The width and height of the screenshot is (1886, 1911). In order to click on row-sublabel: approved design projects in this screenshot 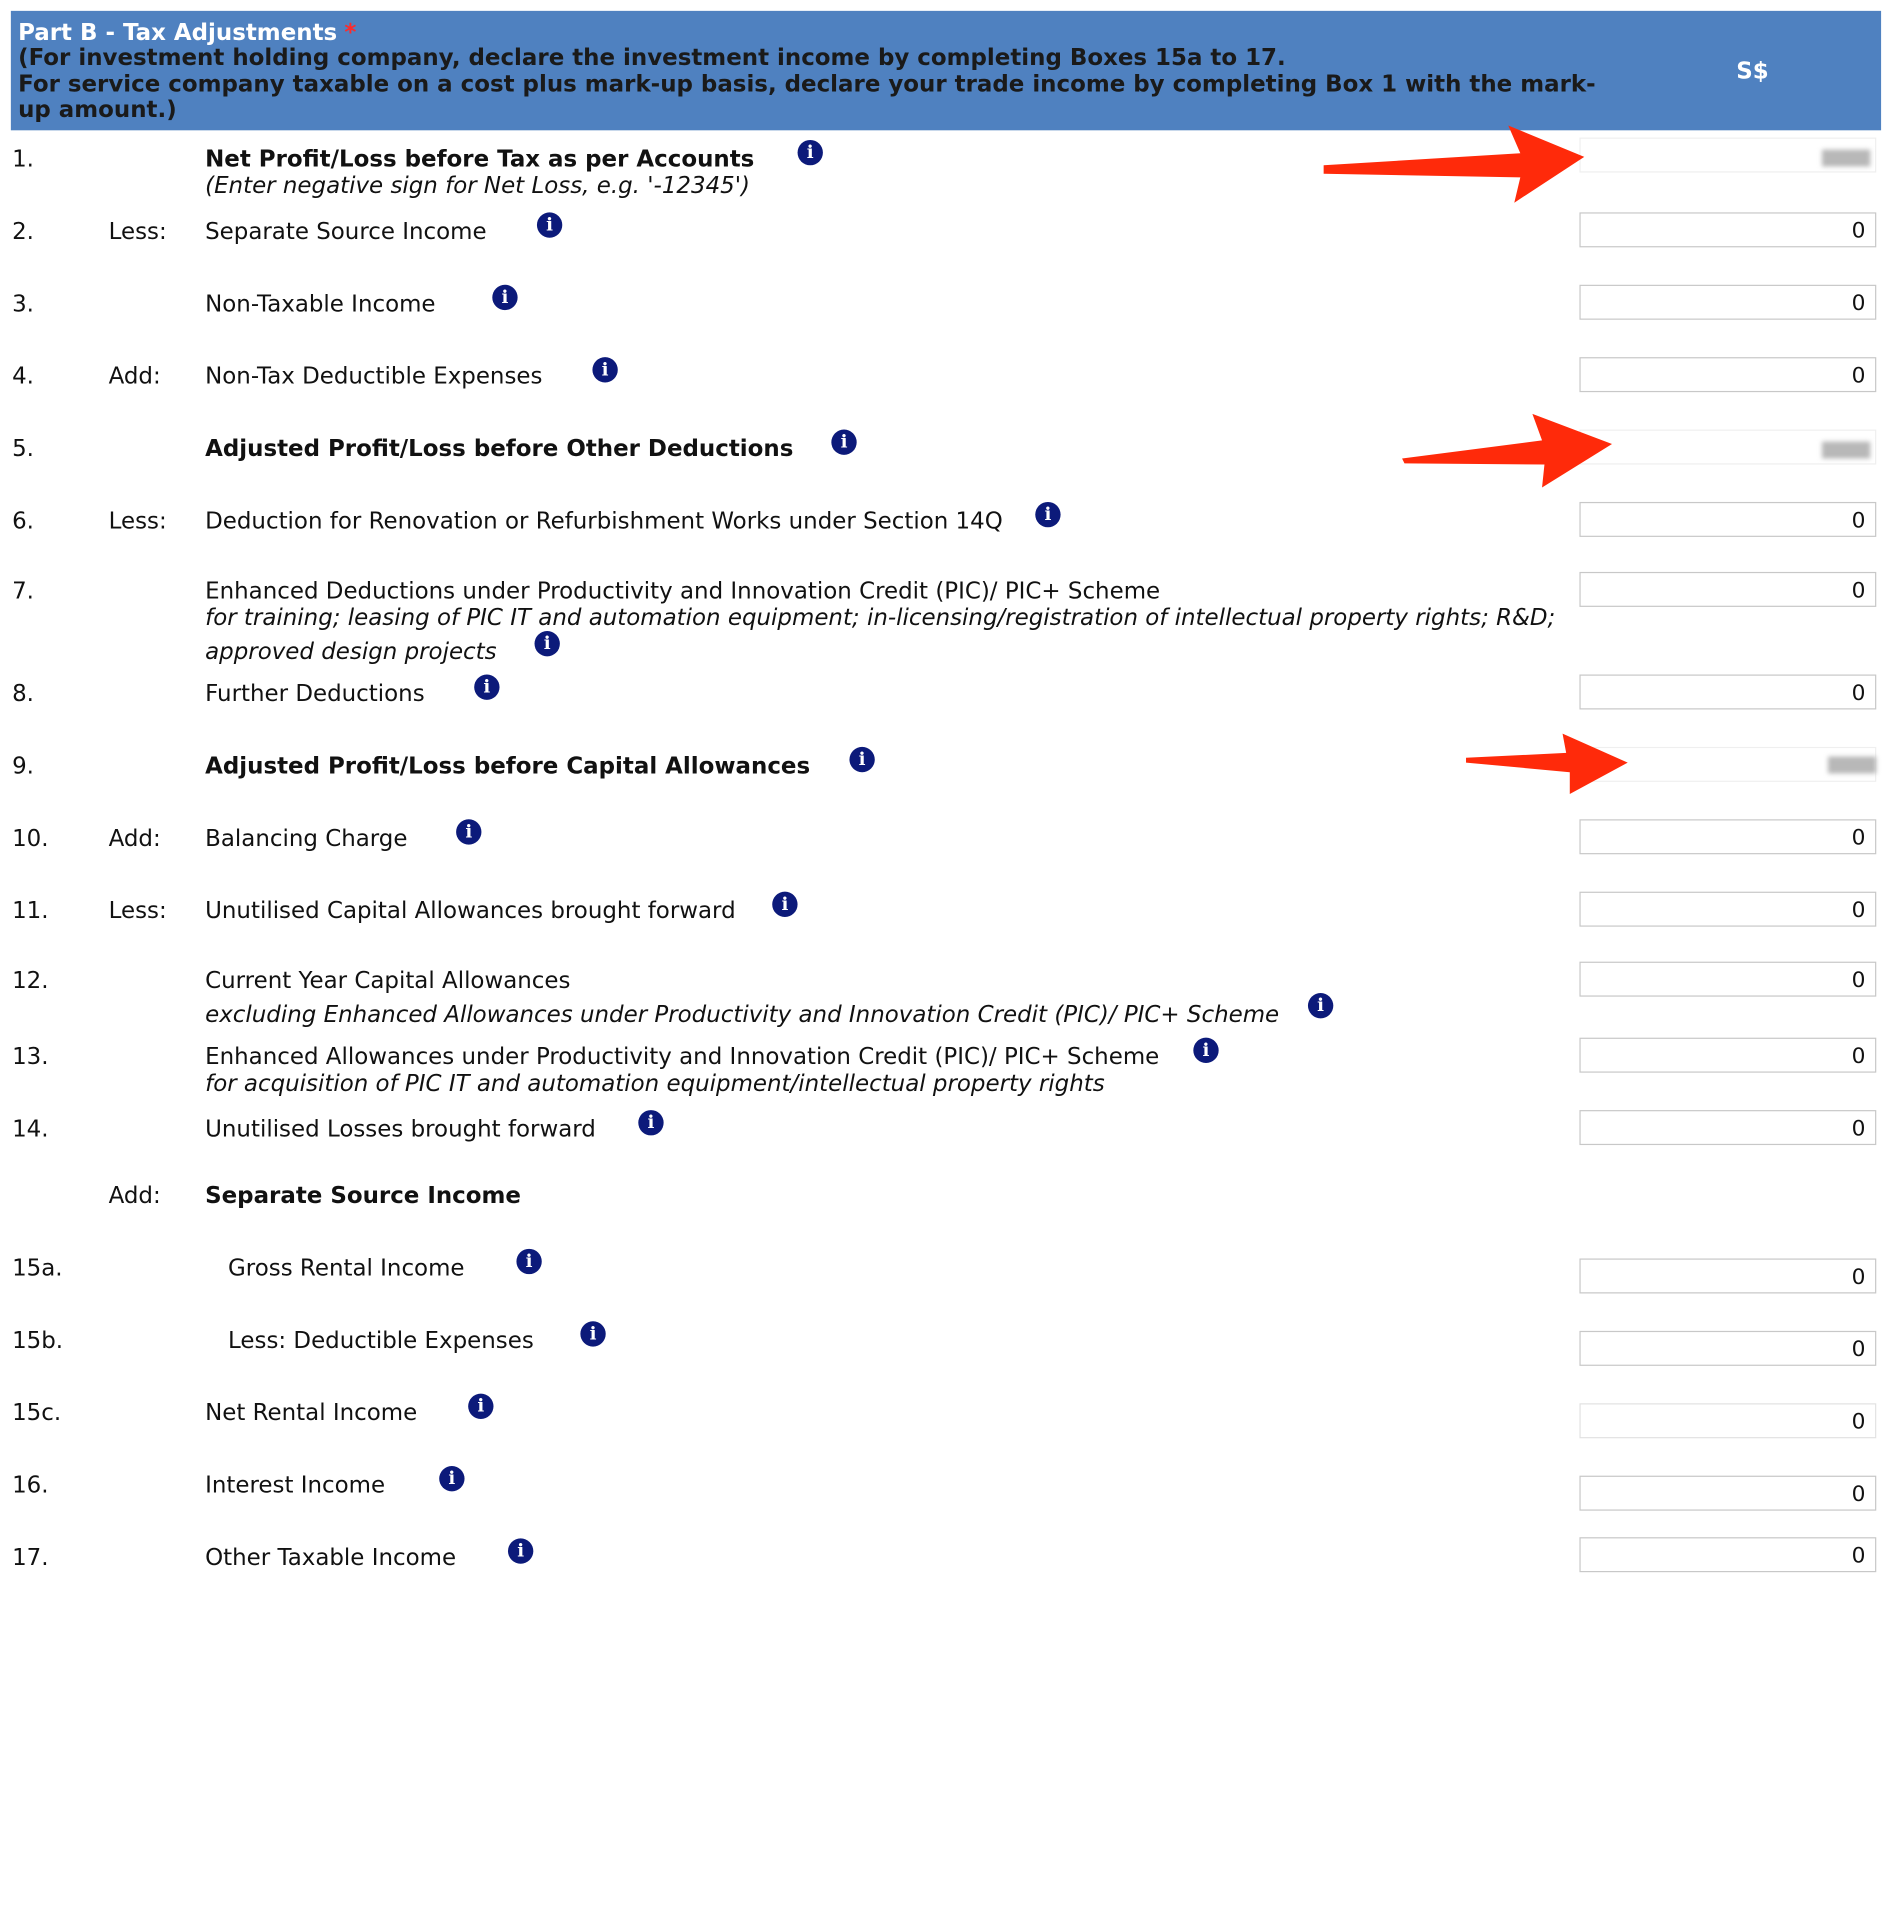, I will do `click(351, 651)`.